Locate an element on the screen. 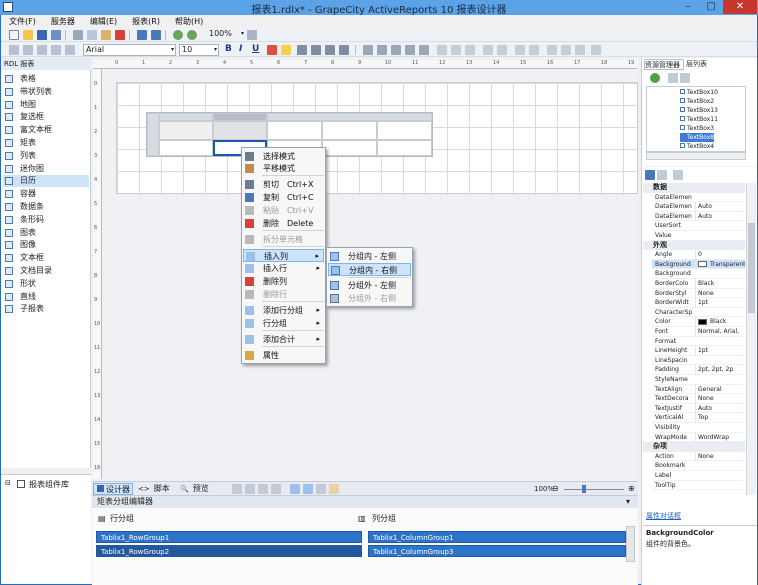 Image resolution: width=758 pixels, height=585 pixels. property-row: Padding 2pt, 2pt, 2p is located at coordinates (698, 370).